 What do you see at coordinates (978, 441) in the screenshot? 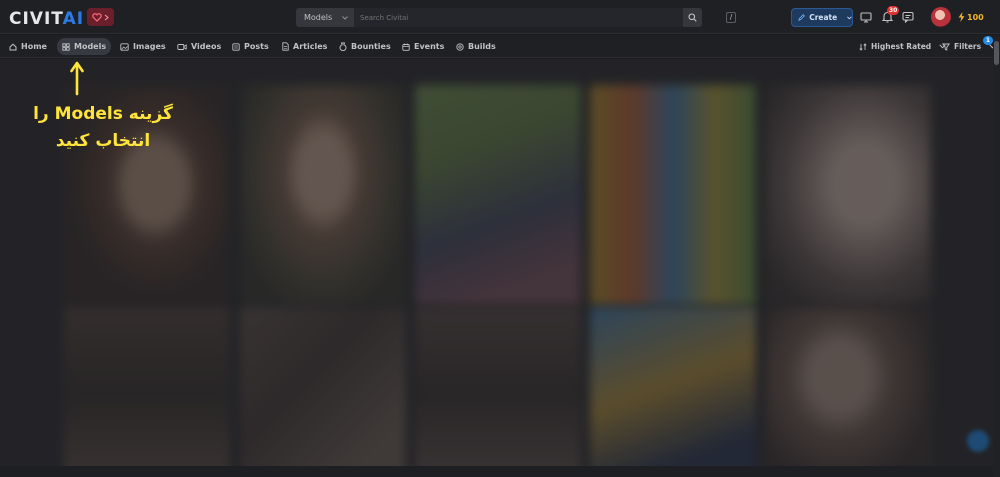
I see `floating-action-button` at bounding box center [978, 441].